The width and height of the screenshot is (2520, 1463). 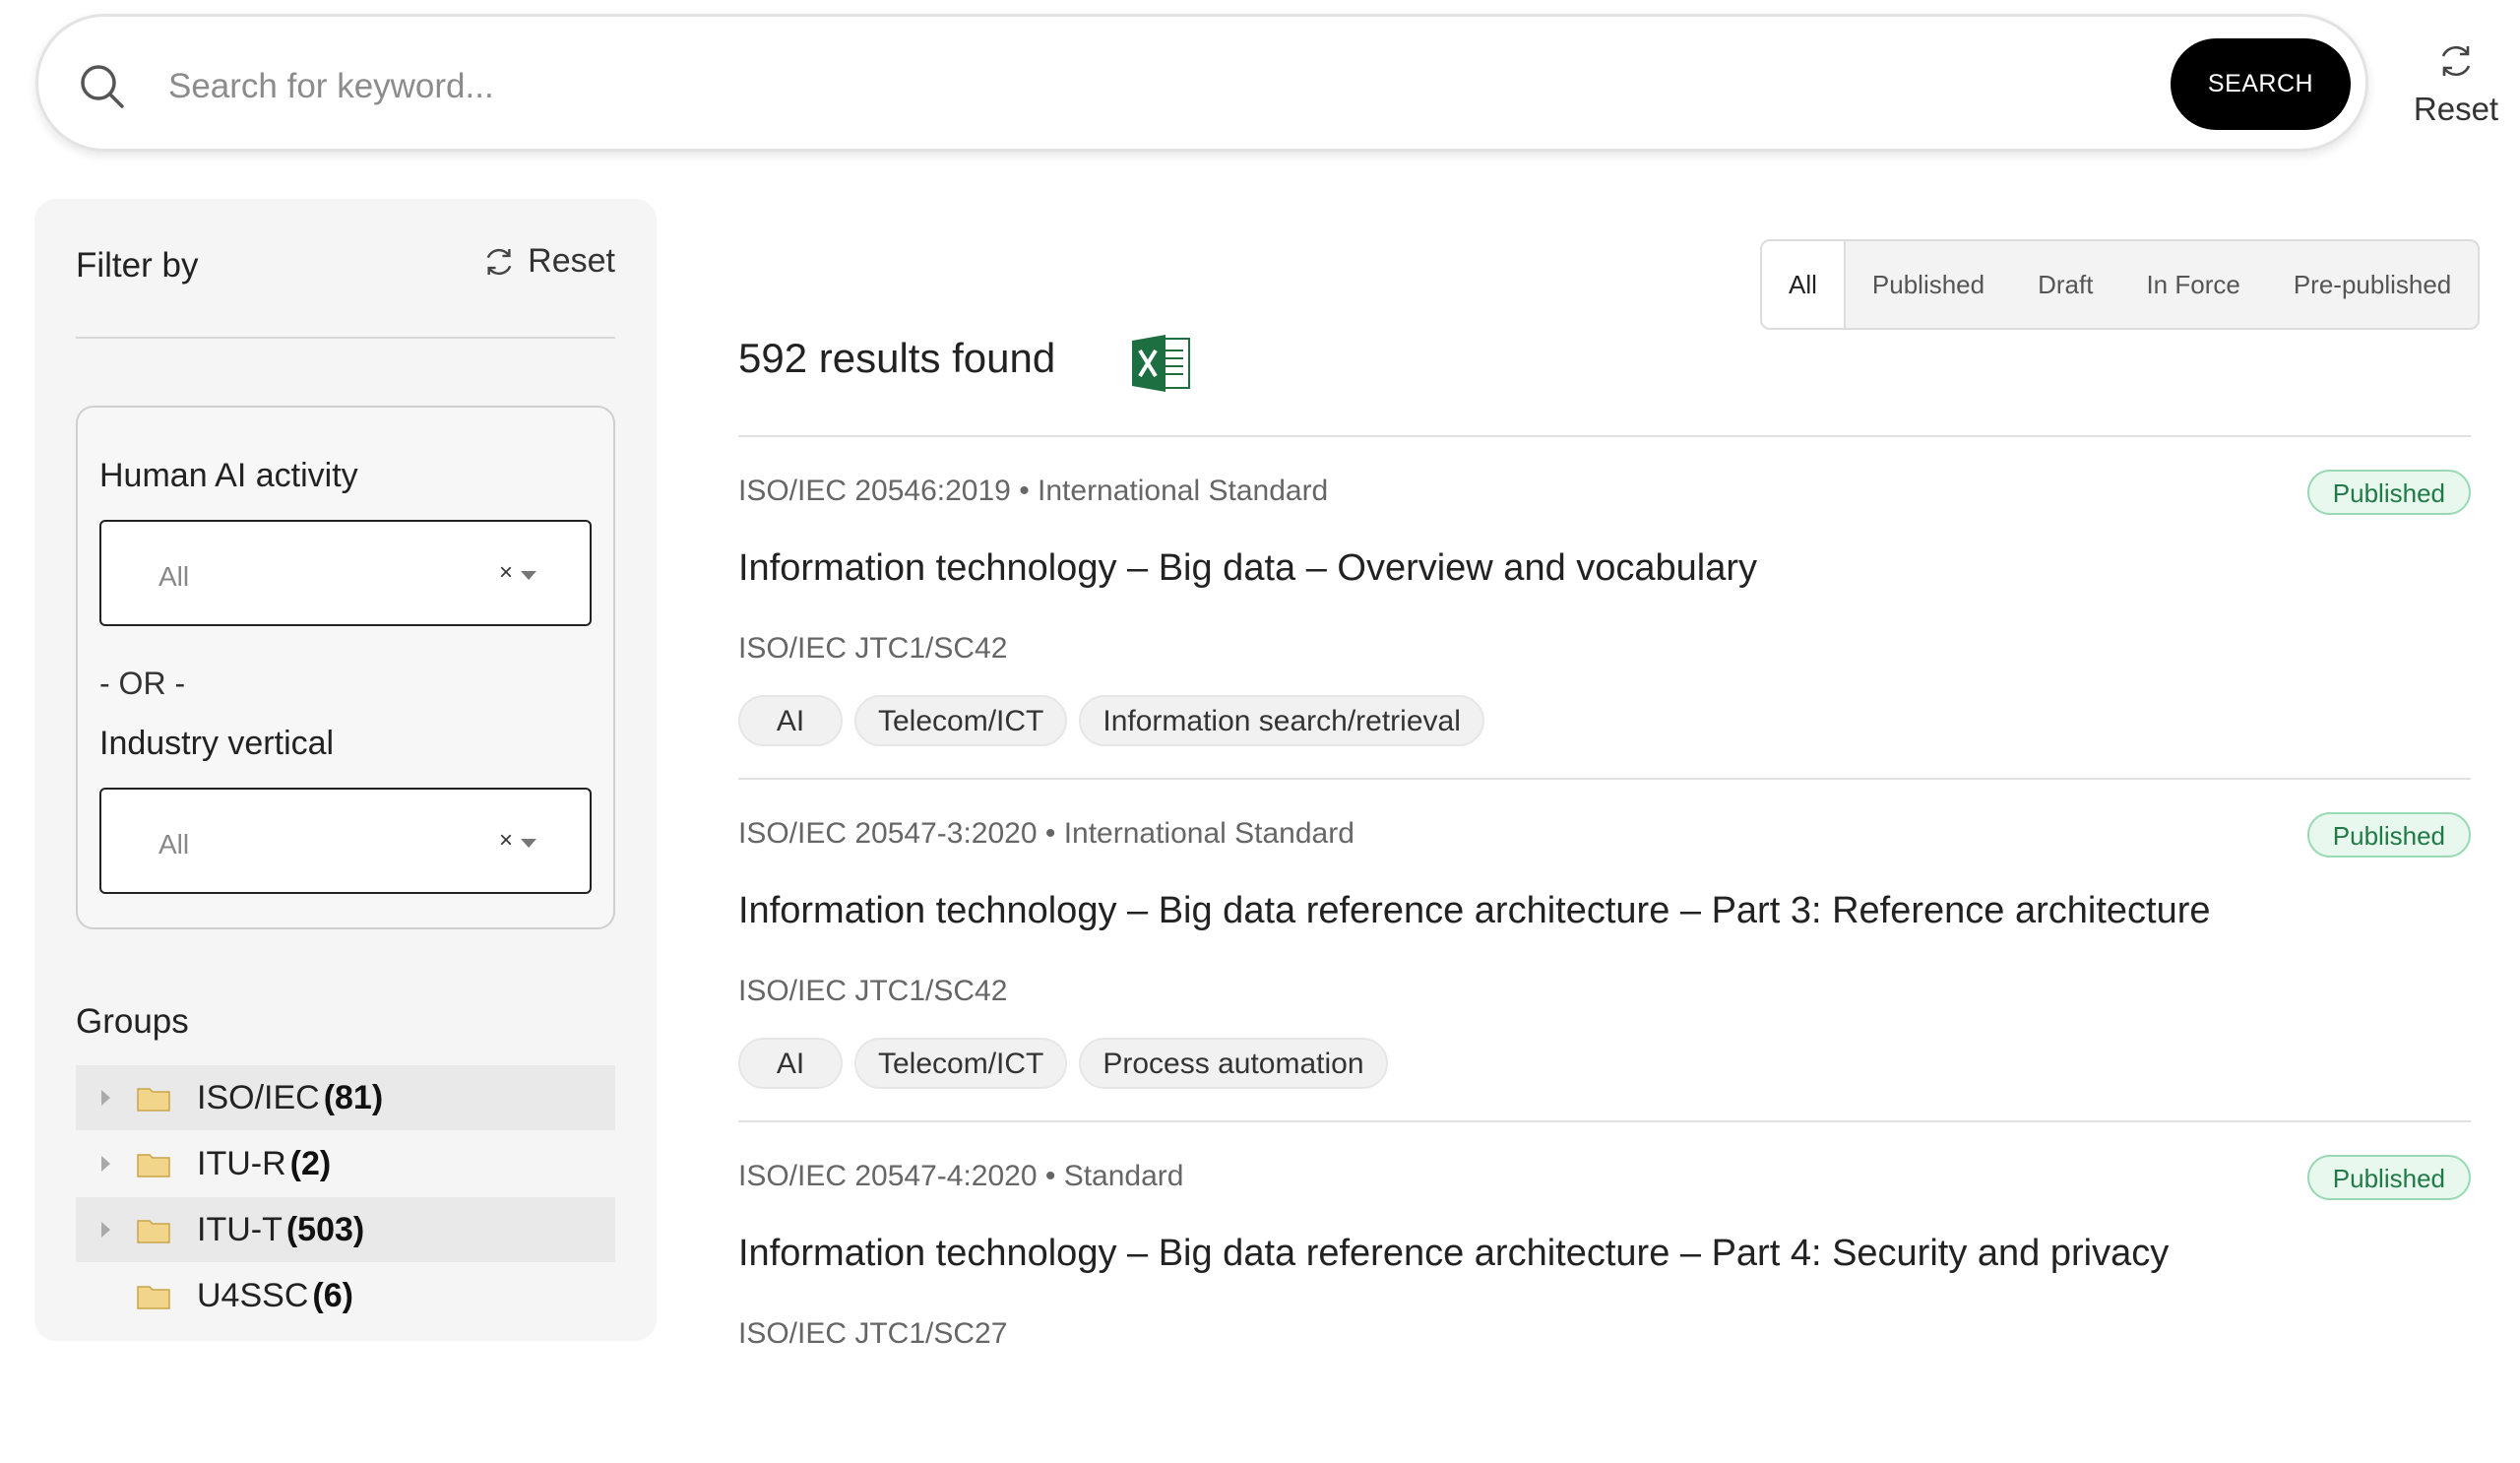 I want to click on filter-reset-button: Reset, so click(x=547, y=261).